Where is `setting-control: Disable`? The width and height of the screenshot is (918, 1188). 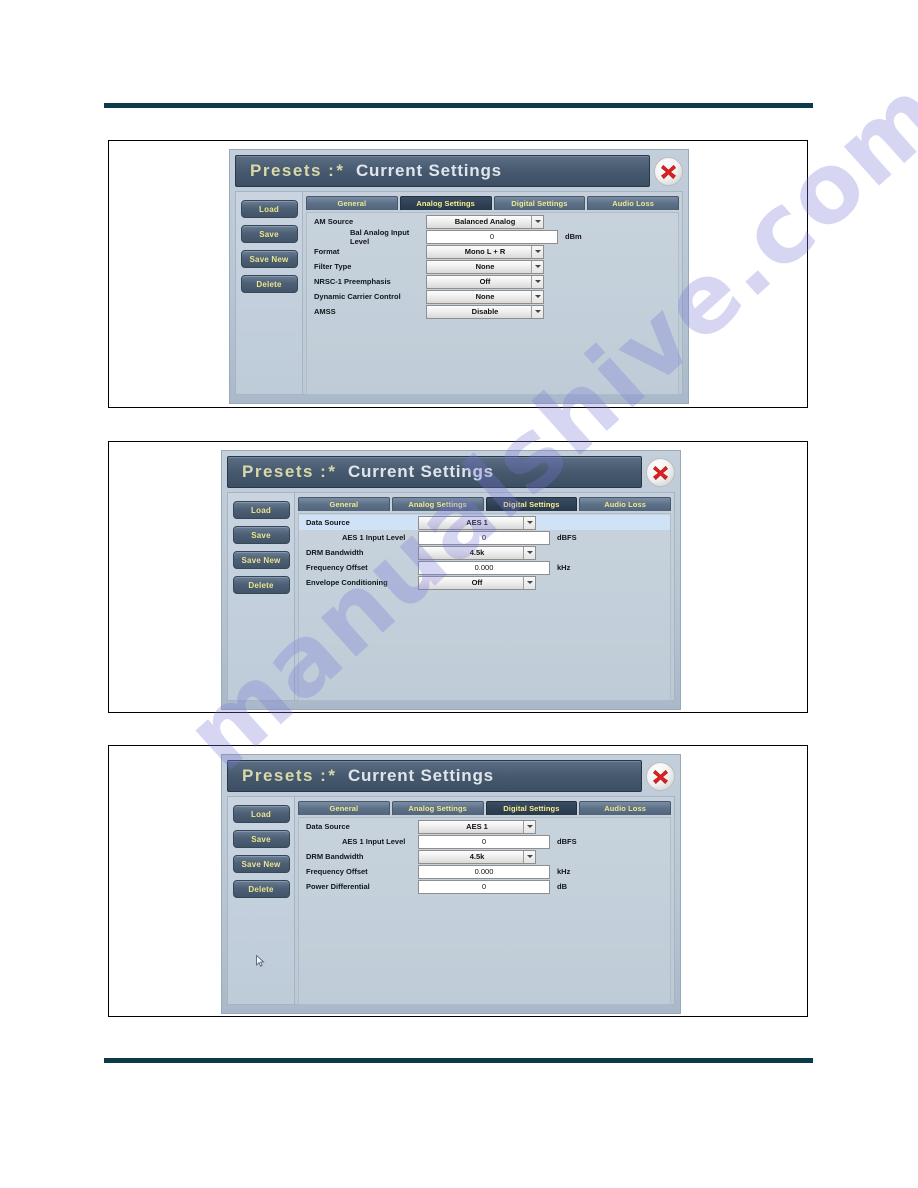
setting-control: Disable is located at coordinates (485, 311).